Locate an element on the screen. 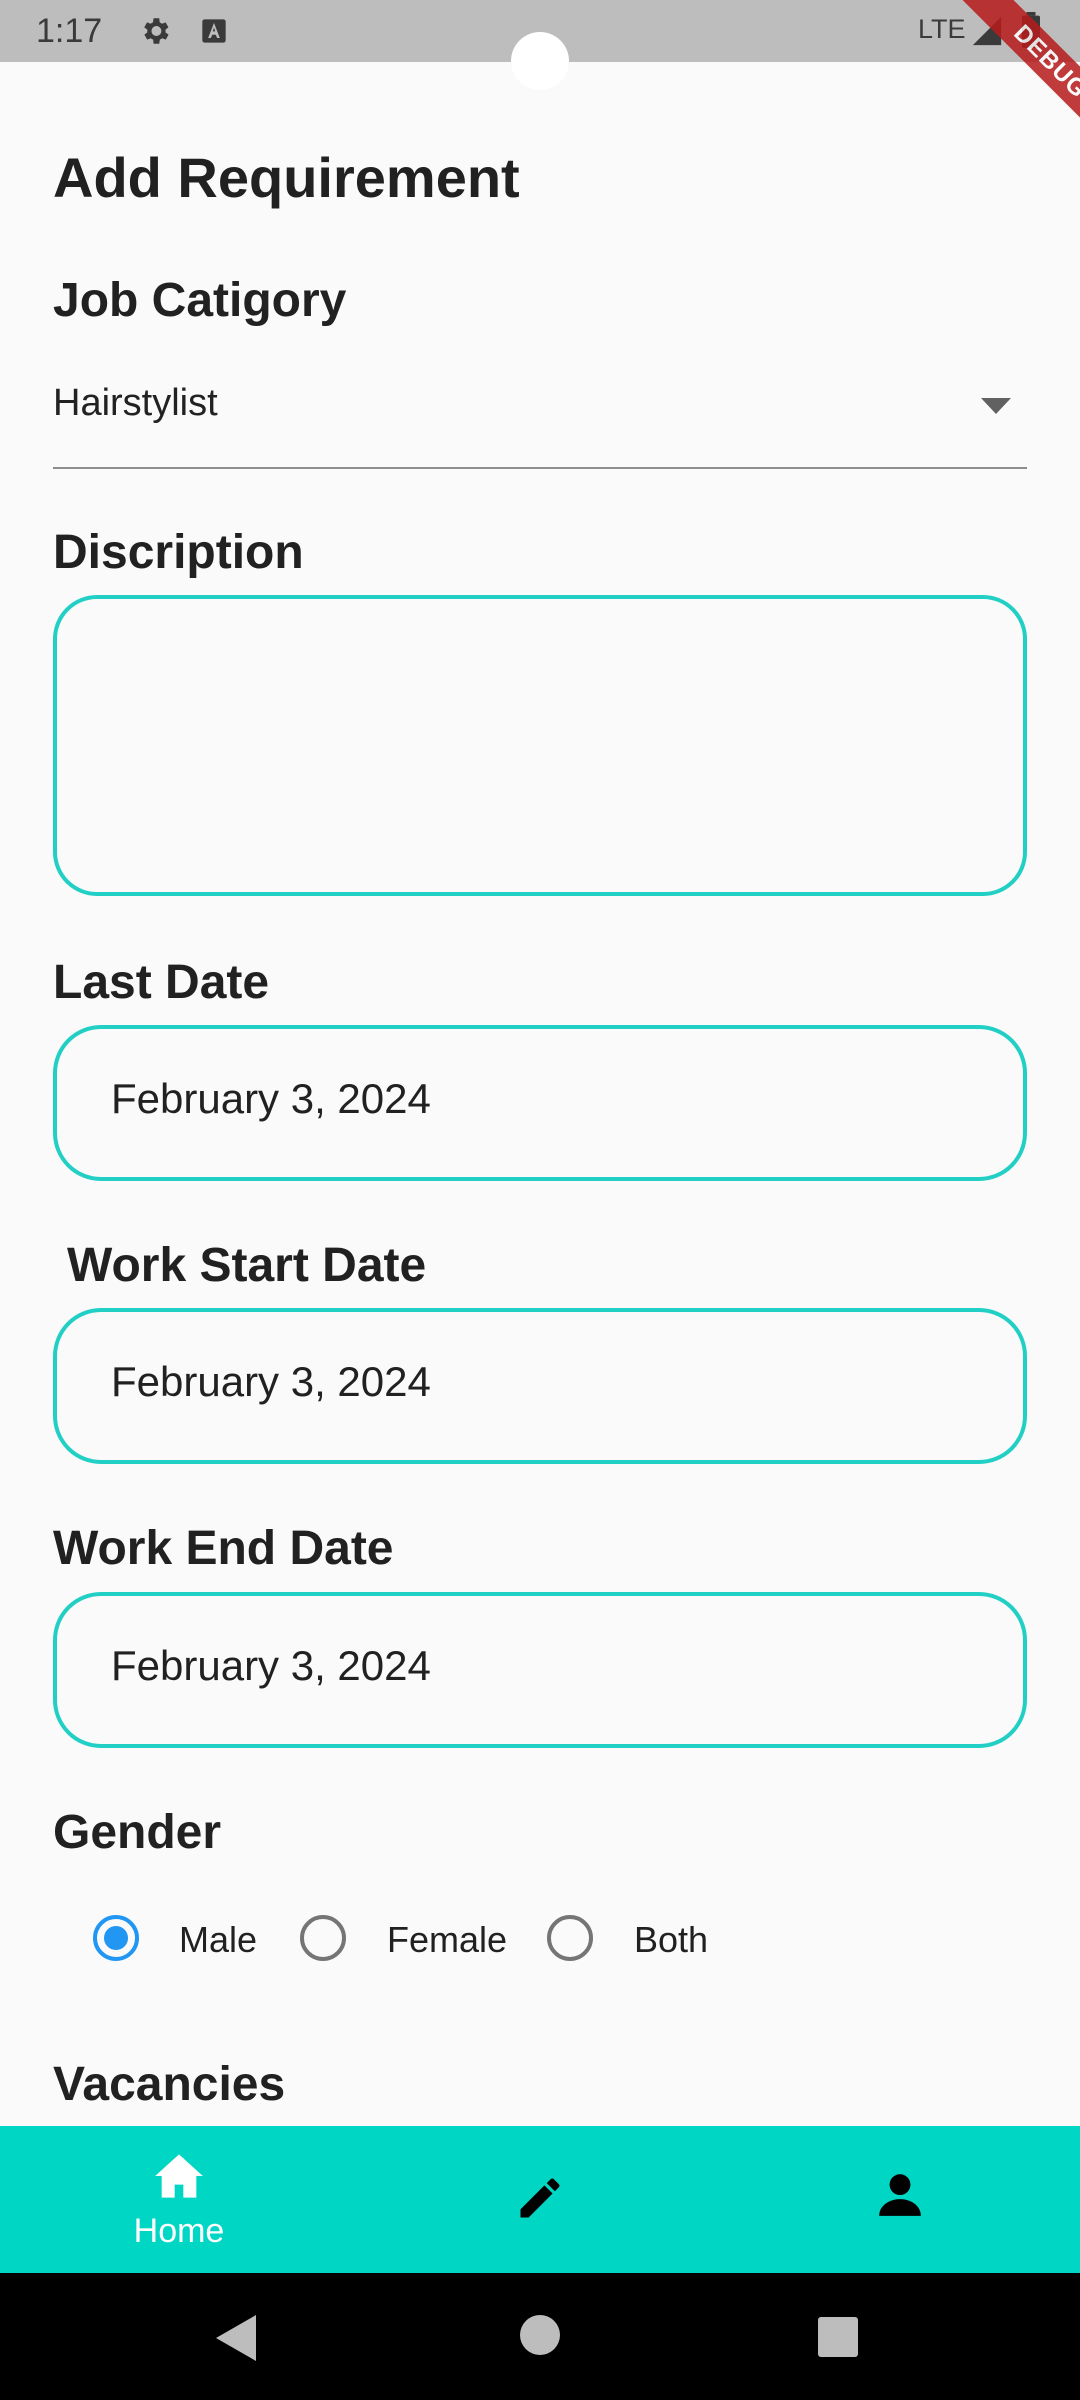 The image size is (1080, 2400). gender-option-label: Both is located at coordinates (671, 1940).